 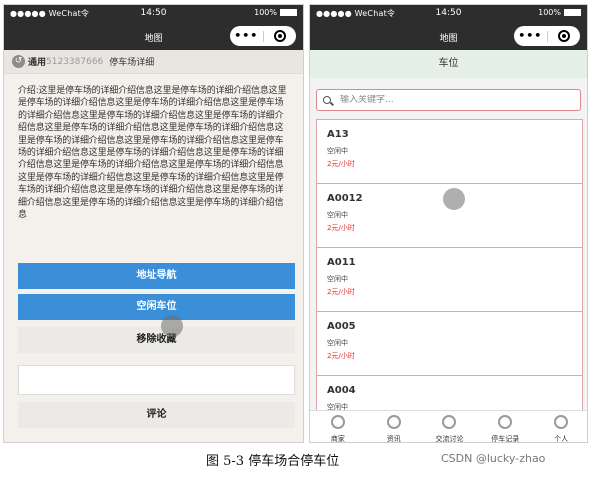 I want to click on figure-caption: 图 5-3 停车场合停车位, so click(x=273, y=461).